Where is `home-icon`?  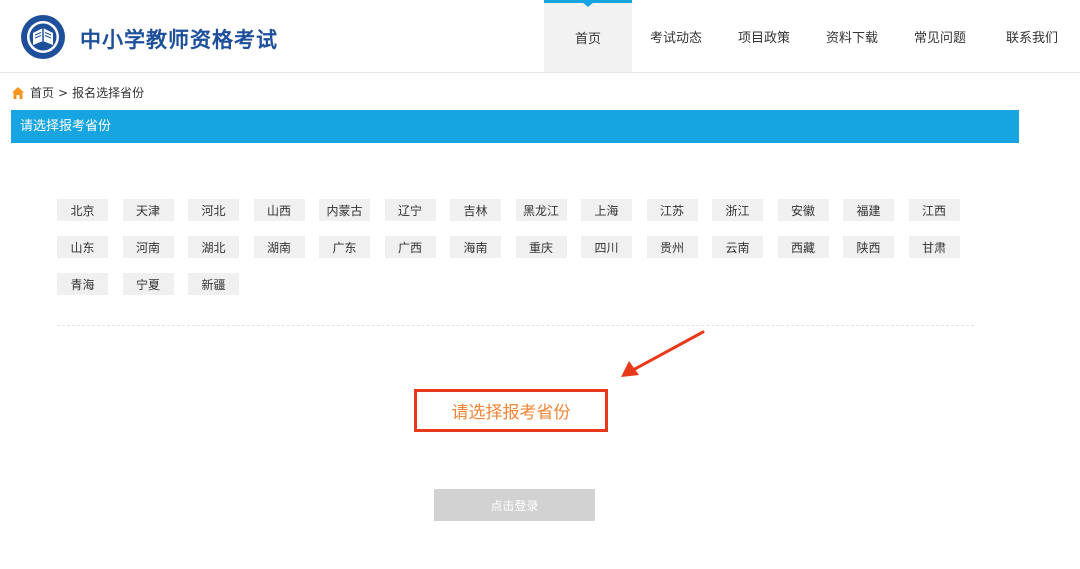 home-icon is located at coordinates (18, 92).